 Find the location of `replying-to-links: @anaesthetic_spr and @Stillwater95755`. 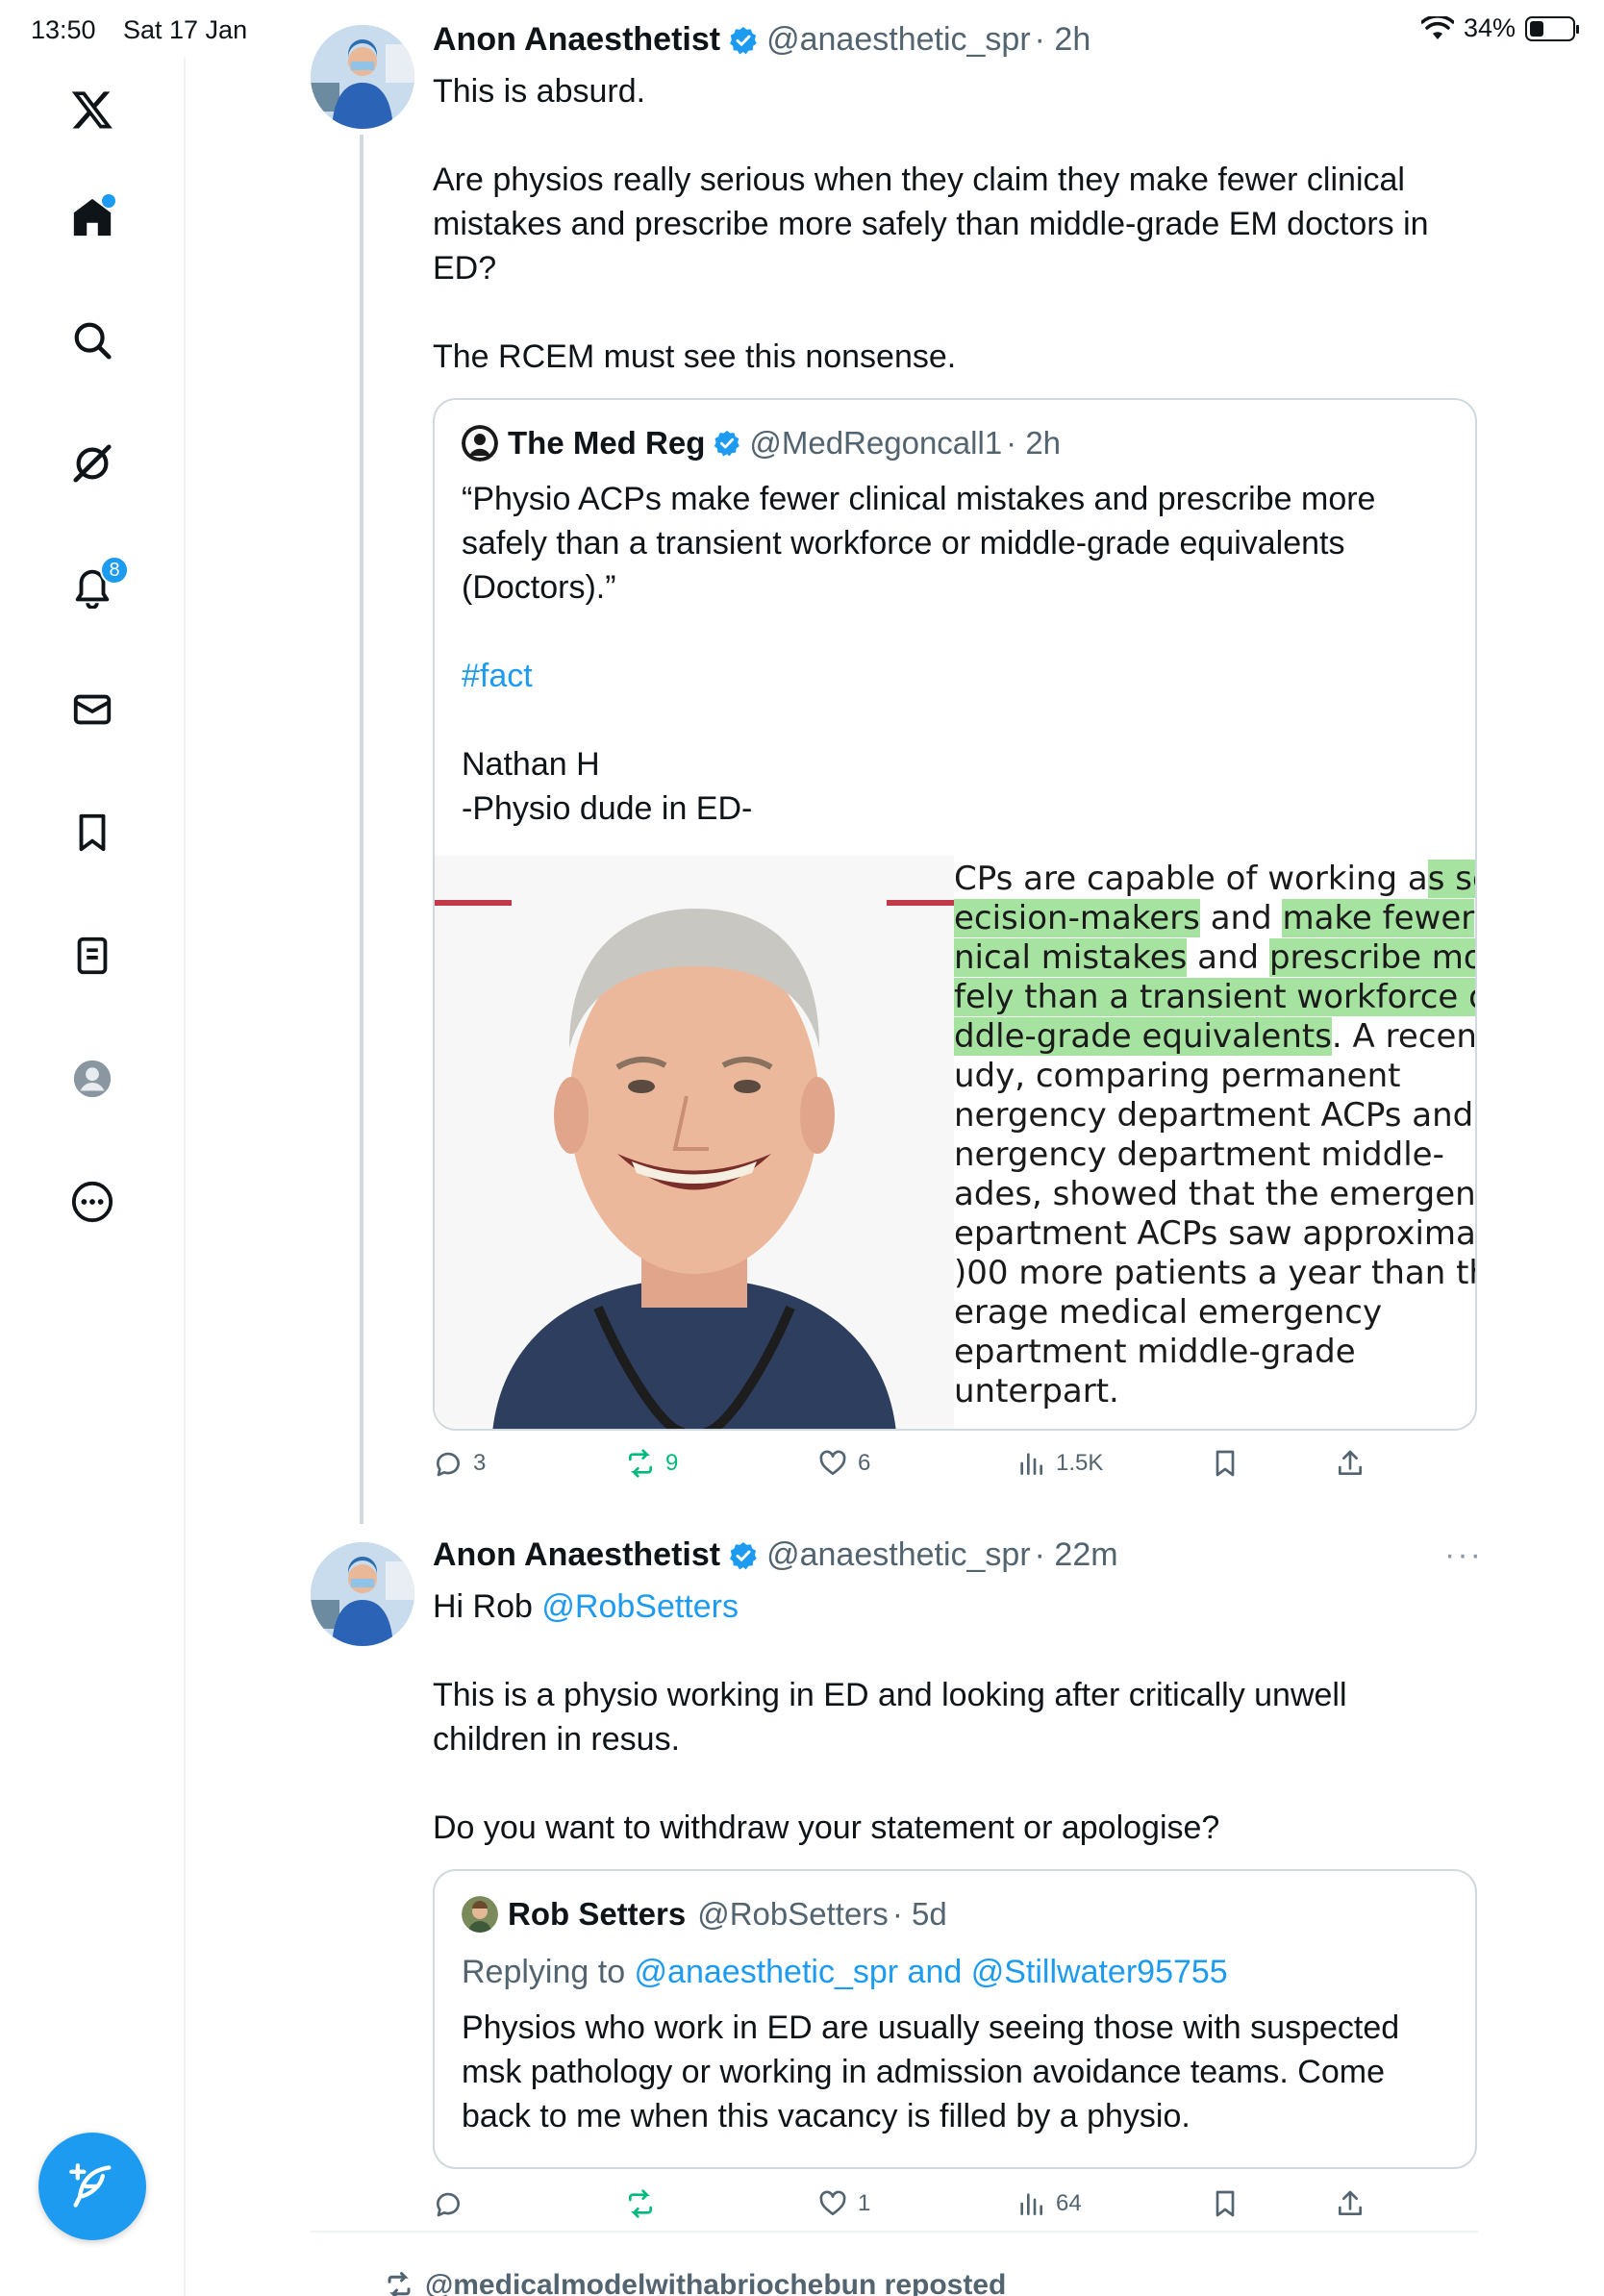

replying-to-links: @anaesthetic_spr and @Stillwater95755 is located at coordinates (931, 1972).